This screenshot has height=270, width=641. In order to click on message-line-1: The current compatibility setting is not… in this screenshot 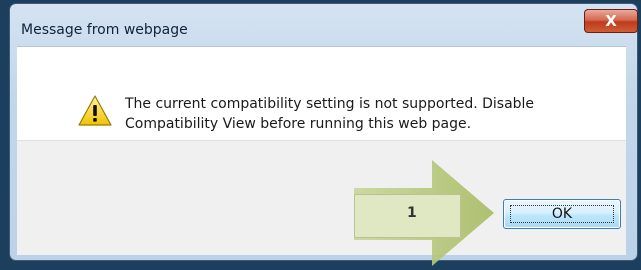, I will do `click(330, 104)`.